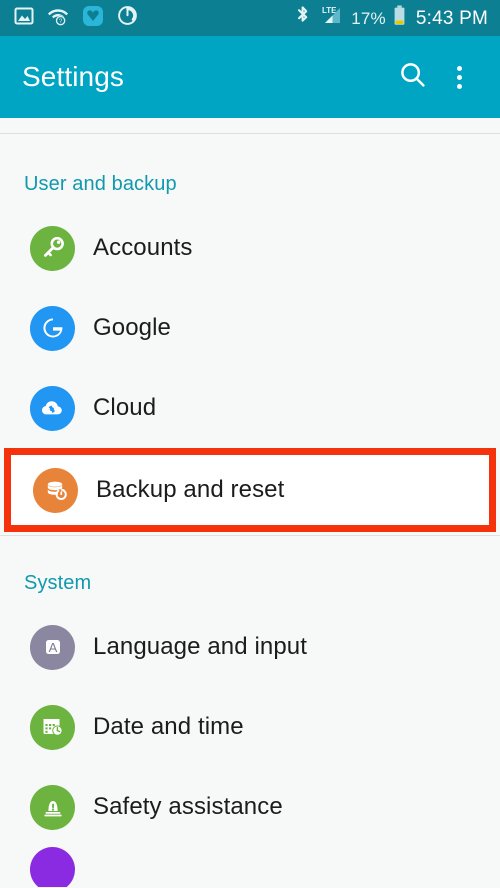  What do you see at coordinates (143, 247) in the screenshot?
I see `list-item-label: Accounts` at bounding box center [143, 247].